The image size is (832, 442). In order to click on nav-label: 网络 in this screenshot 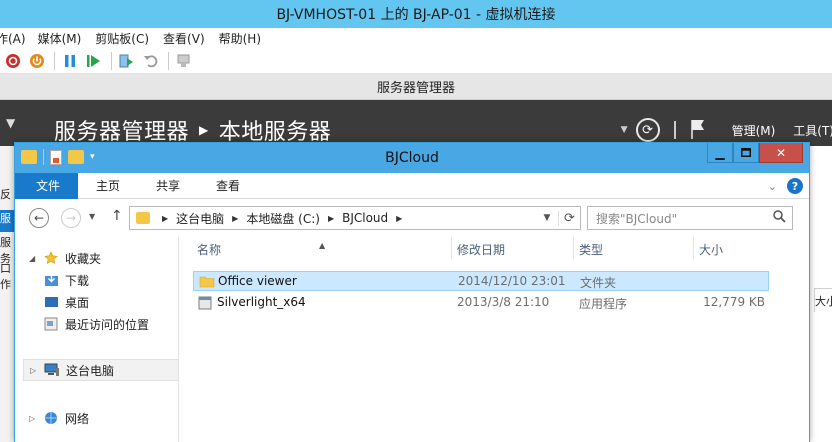, I will do `click(77, 418)`.